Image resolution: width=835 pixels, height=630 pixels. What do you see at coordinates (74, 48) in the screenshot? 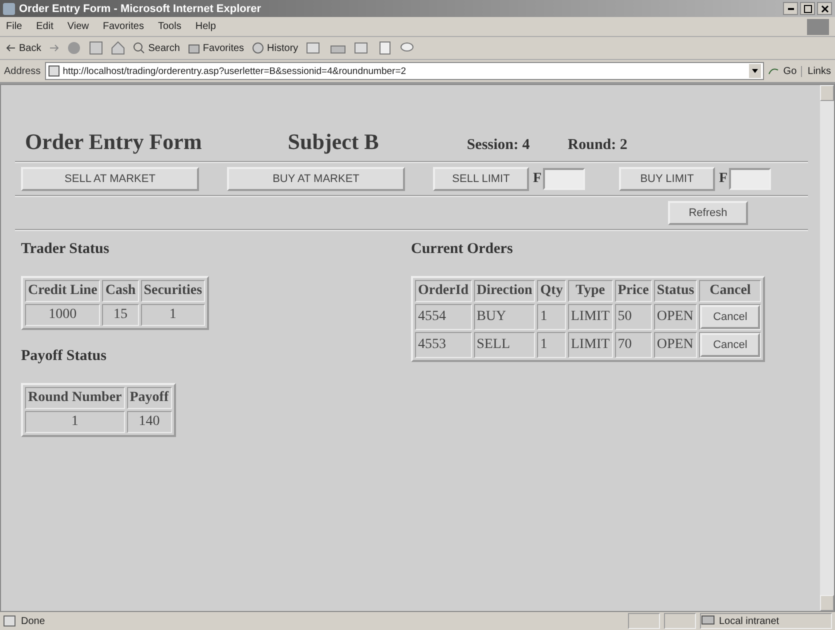
I see `stop-icon` at bounding box center [74, 48].